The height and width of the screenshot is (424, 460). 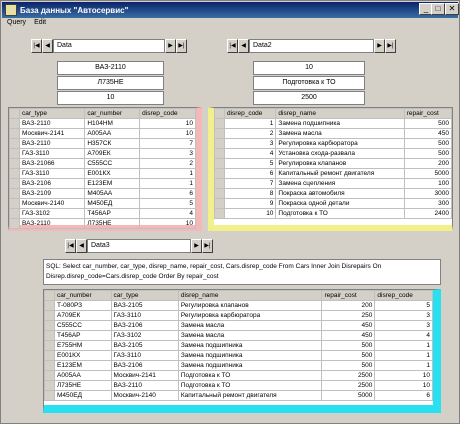 What do you see at coordinates (112, 193) in the screenshot?
I see `table-cell: М405АА` at bounding box center [112, 193].